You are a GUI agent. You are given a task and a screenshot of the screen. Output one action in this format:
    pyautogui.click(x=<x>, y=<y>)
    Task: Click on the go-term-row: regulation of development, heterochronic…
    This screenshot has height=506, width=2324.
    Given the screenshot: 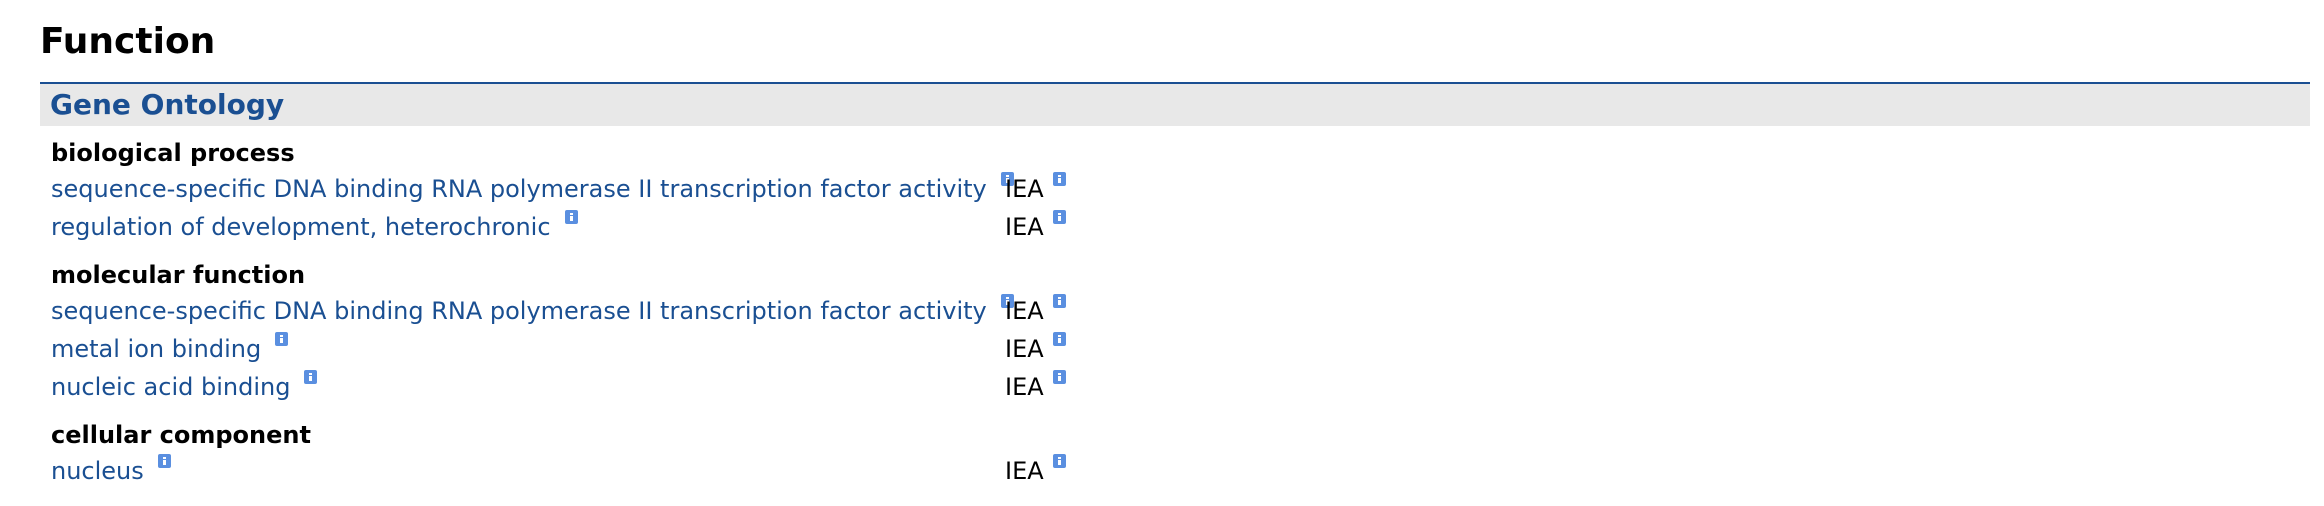 What is the action you would take?
    pyautogui.click(x=601, y=227)
    